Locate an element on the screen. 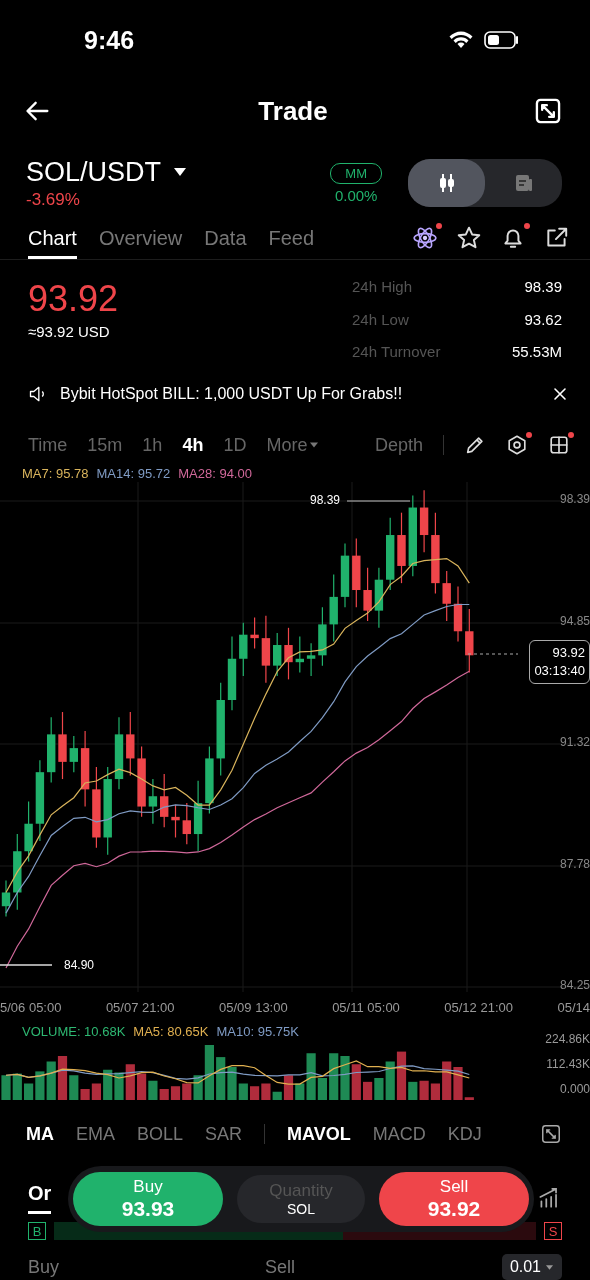 This screenshot has width=590, height=1280. axis-label: 05/07 21:00 is located at coordinates (140, 1007).